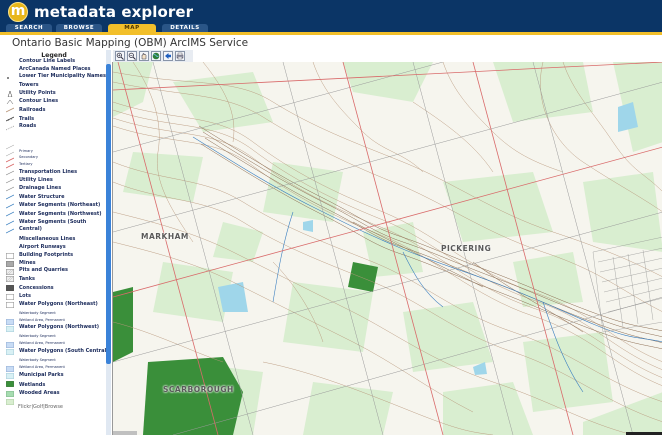 The height and width of the screenshot is (435, 662). Describe the element at coordinates (627, 285) in the screenshot. I see `urban-area` at that location.